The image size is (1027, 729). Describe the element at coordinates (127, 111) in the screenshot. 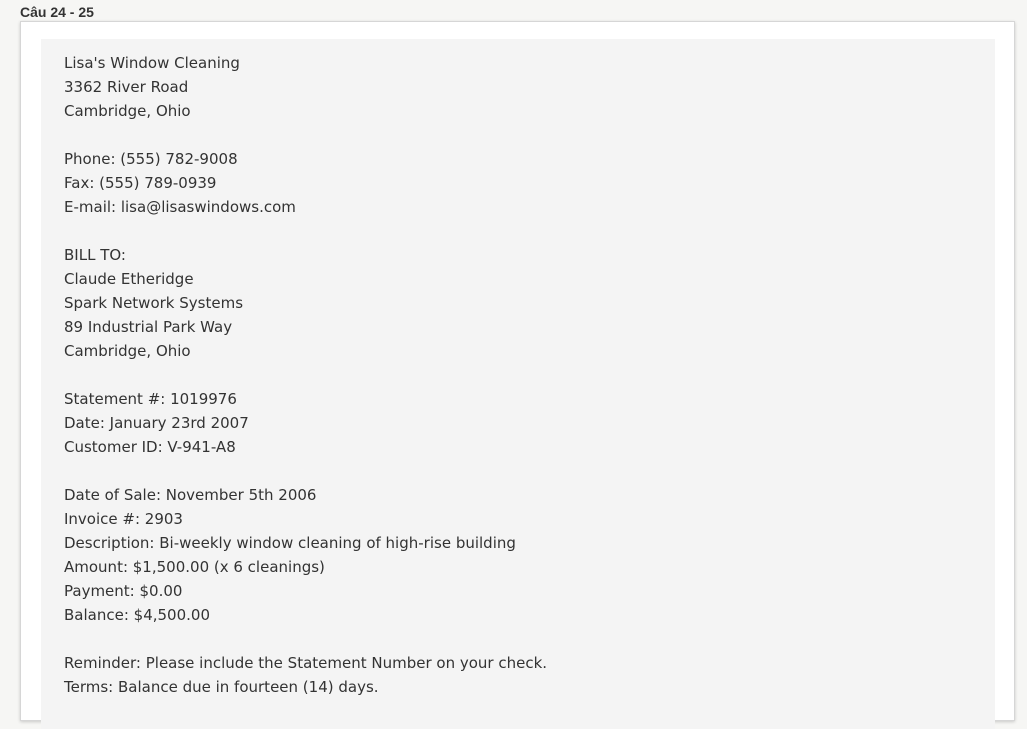

I see `sender-city: Cambridge, Ohio` at that location.